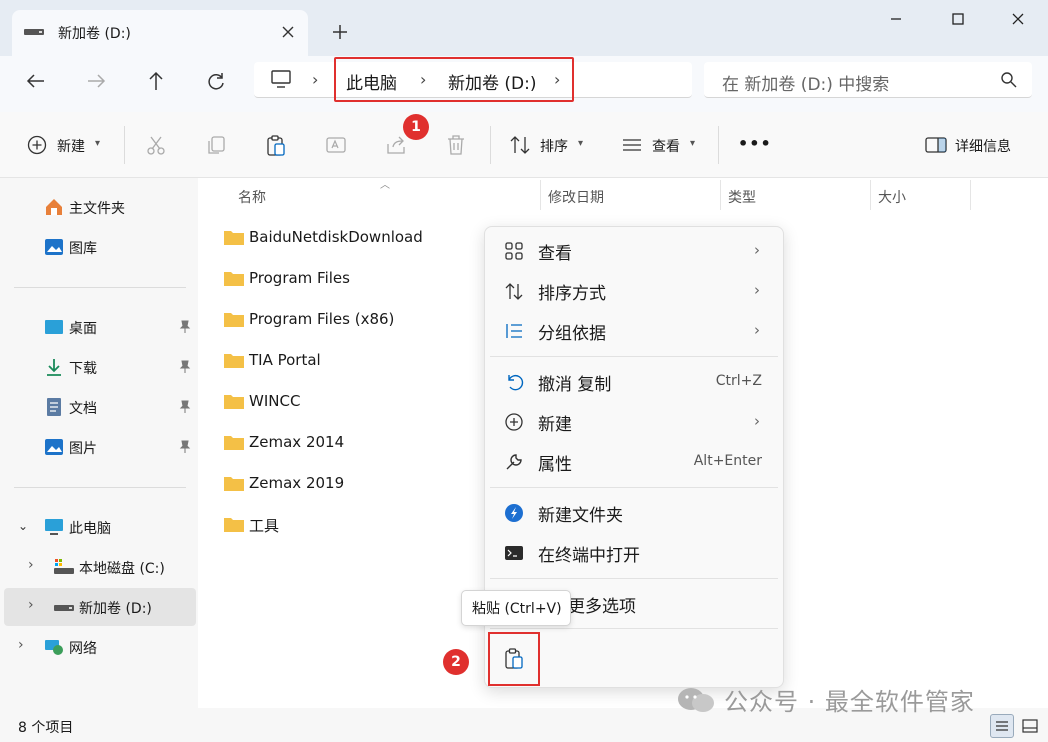 This screenshot has width=1048, height=742. I want to click on new-button: 新建, so click(71, 146).